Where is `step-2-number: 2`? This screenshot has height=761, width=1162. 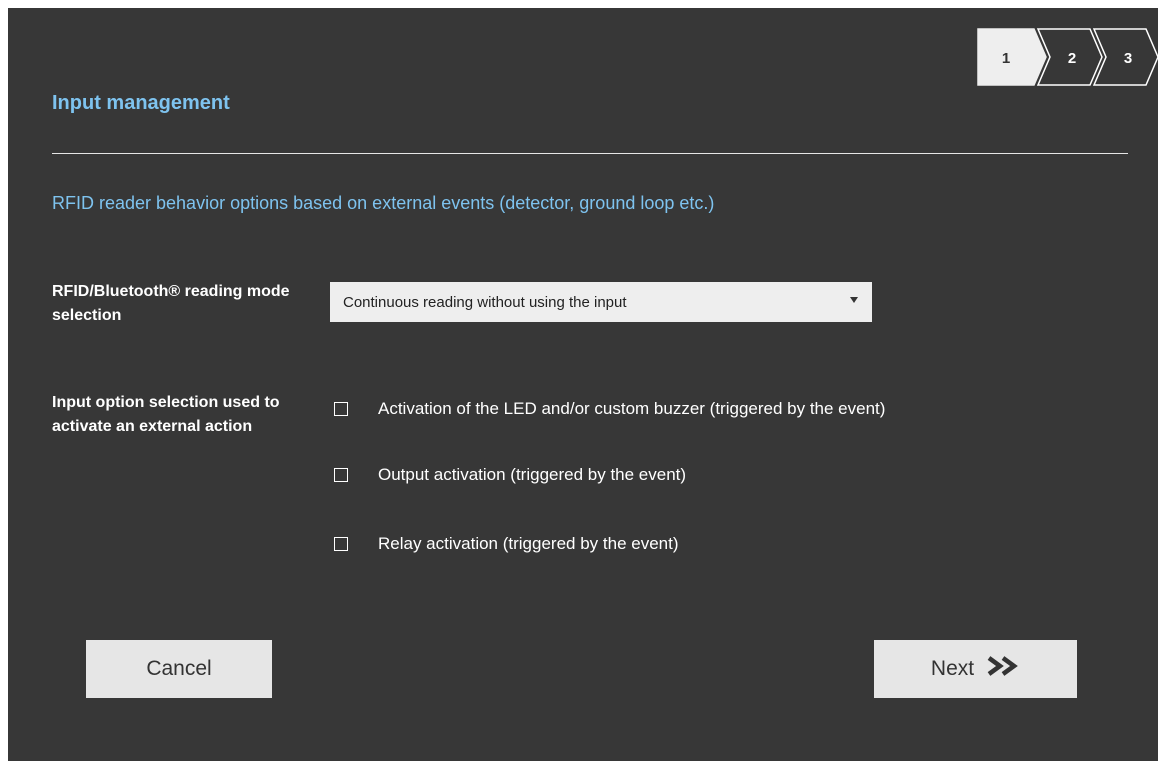 step-2-number: 2 is located at coordinates (1072, 58).